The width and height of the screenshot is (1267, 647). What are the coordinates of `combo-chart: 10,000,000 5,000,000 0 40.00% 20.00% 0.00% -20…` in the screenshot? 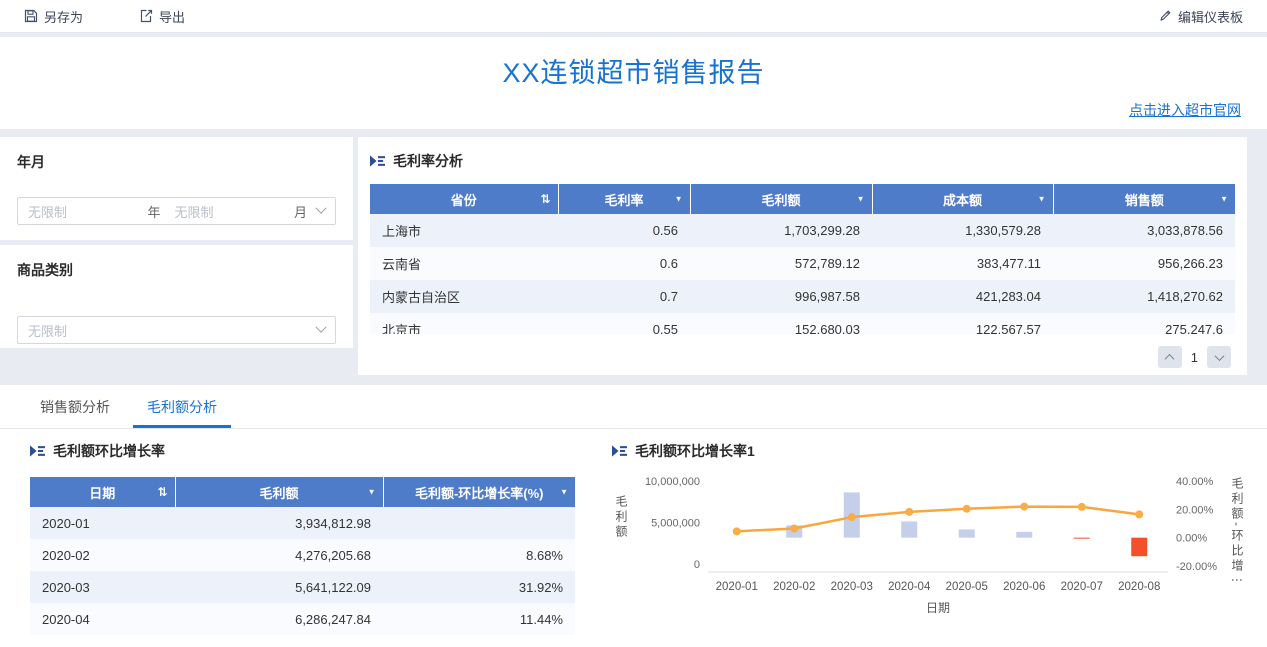 It's located at (928, 544).